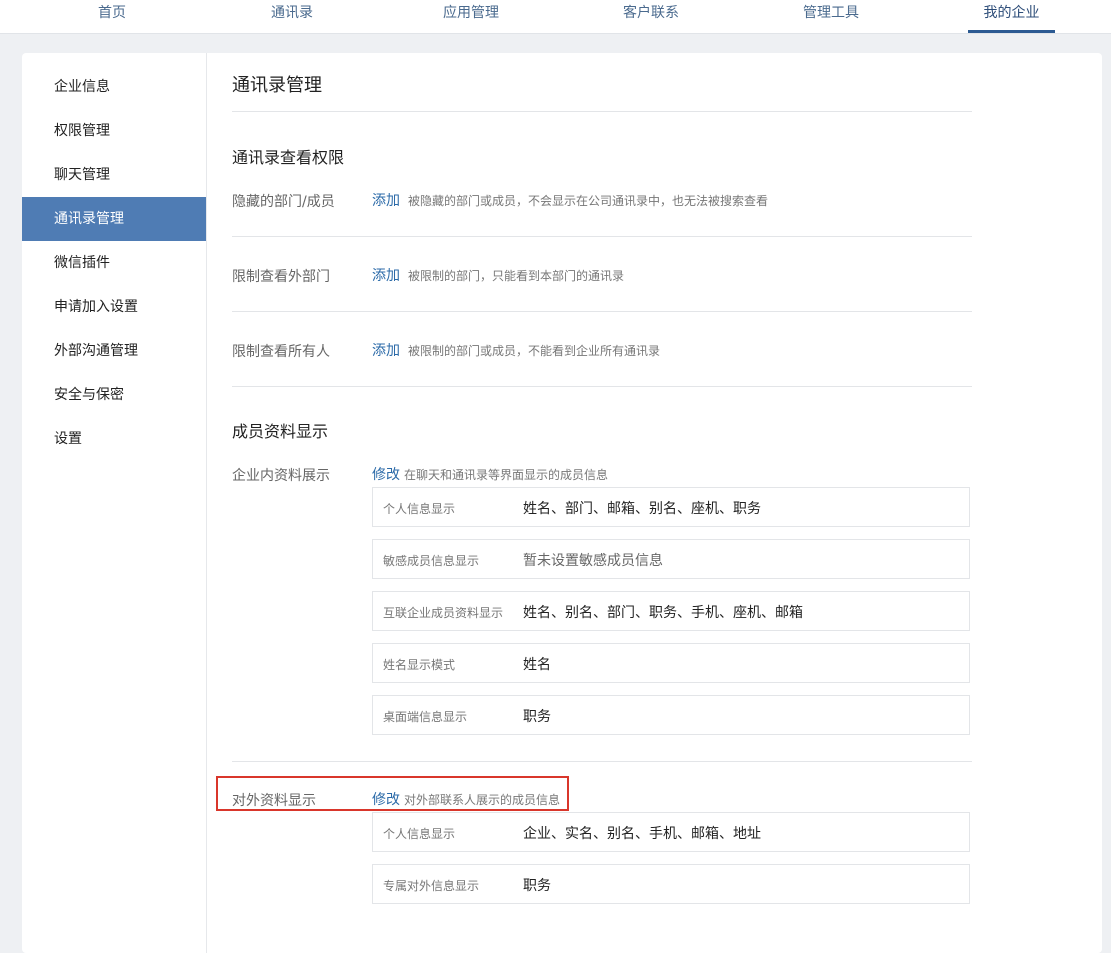 The image size is (1111, 953). I want to click on sidebar-item-contacts-management: 通讯录管理, so click(114, 219).